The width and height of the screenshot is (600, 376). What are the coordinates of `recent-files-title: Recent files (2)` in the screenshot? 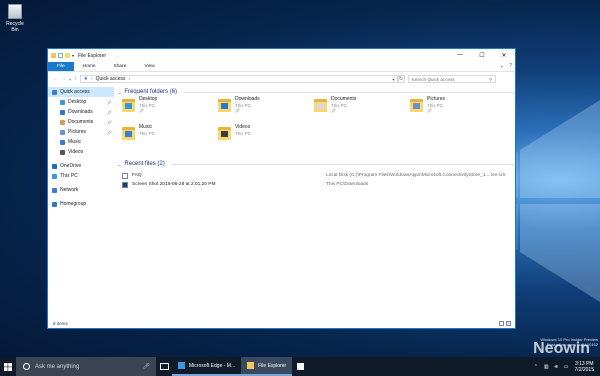 It's located at (144, 164).